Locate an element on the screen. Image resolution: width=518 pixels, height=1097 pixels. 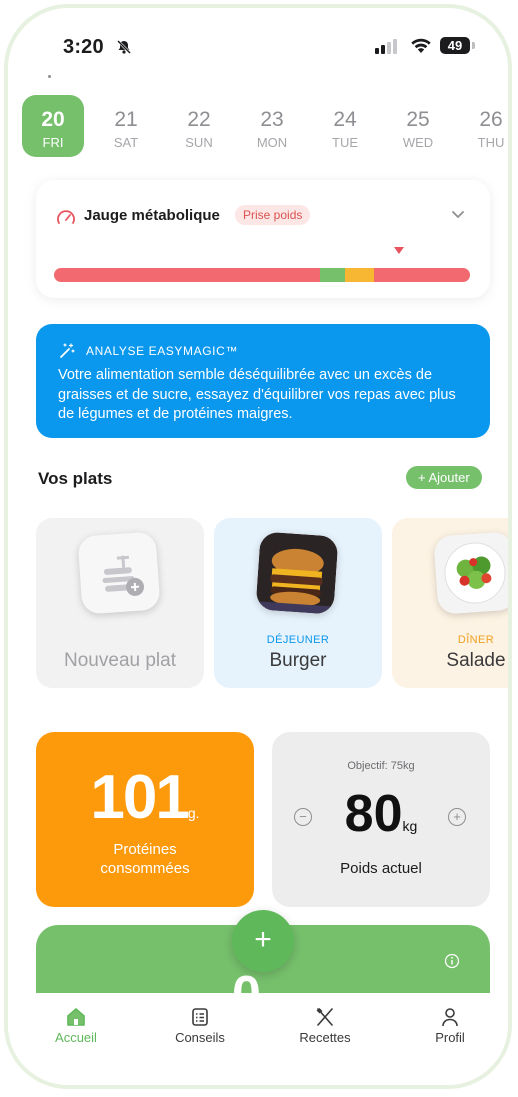
plat-name: Nouveau plat is located at coordinates (120, 660).